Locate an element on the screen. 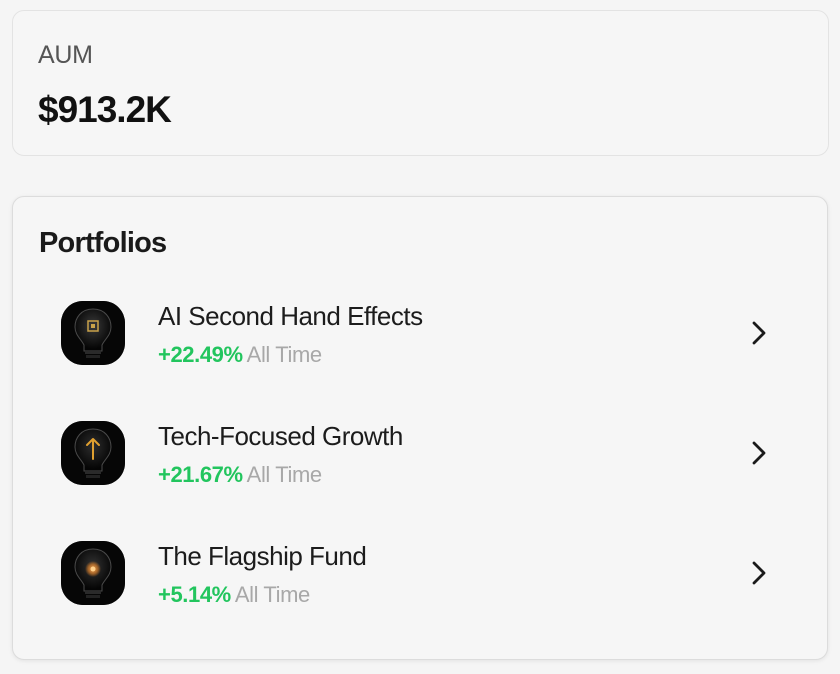 This screenshot has width=840, height=674. lightbulb-glow-icon is located at coordinates (93, 573).